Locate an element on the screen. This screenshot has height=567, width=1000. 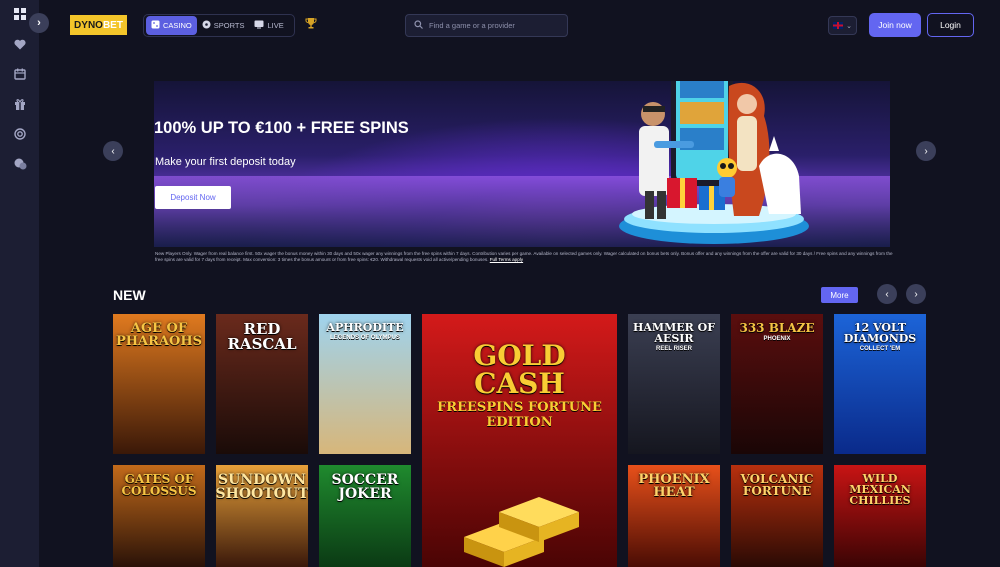
game-subtitle: FREESPINS FORTUNE EDITION is located at coordinates (519, 415).